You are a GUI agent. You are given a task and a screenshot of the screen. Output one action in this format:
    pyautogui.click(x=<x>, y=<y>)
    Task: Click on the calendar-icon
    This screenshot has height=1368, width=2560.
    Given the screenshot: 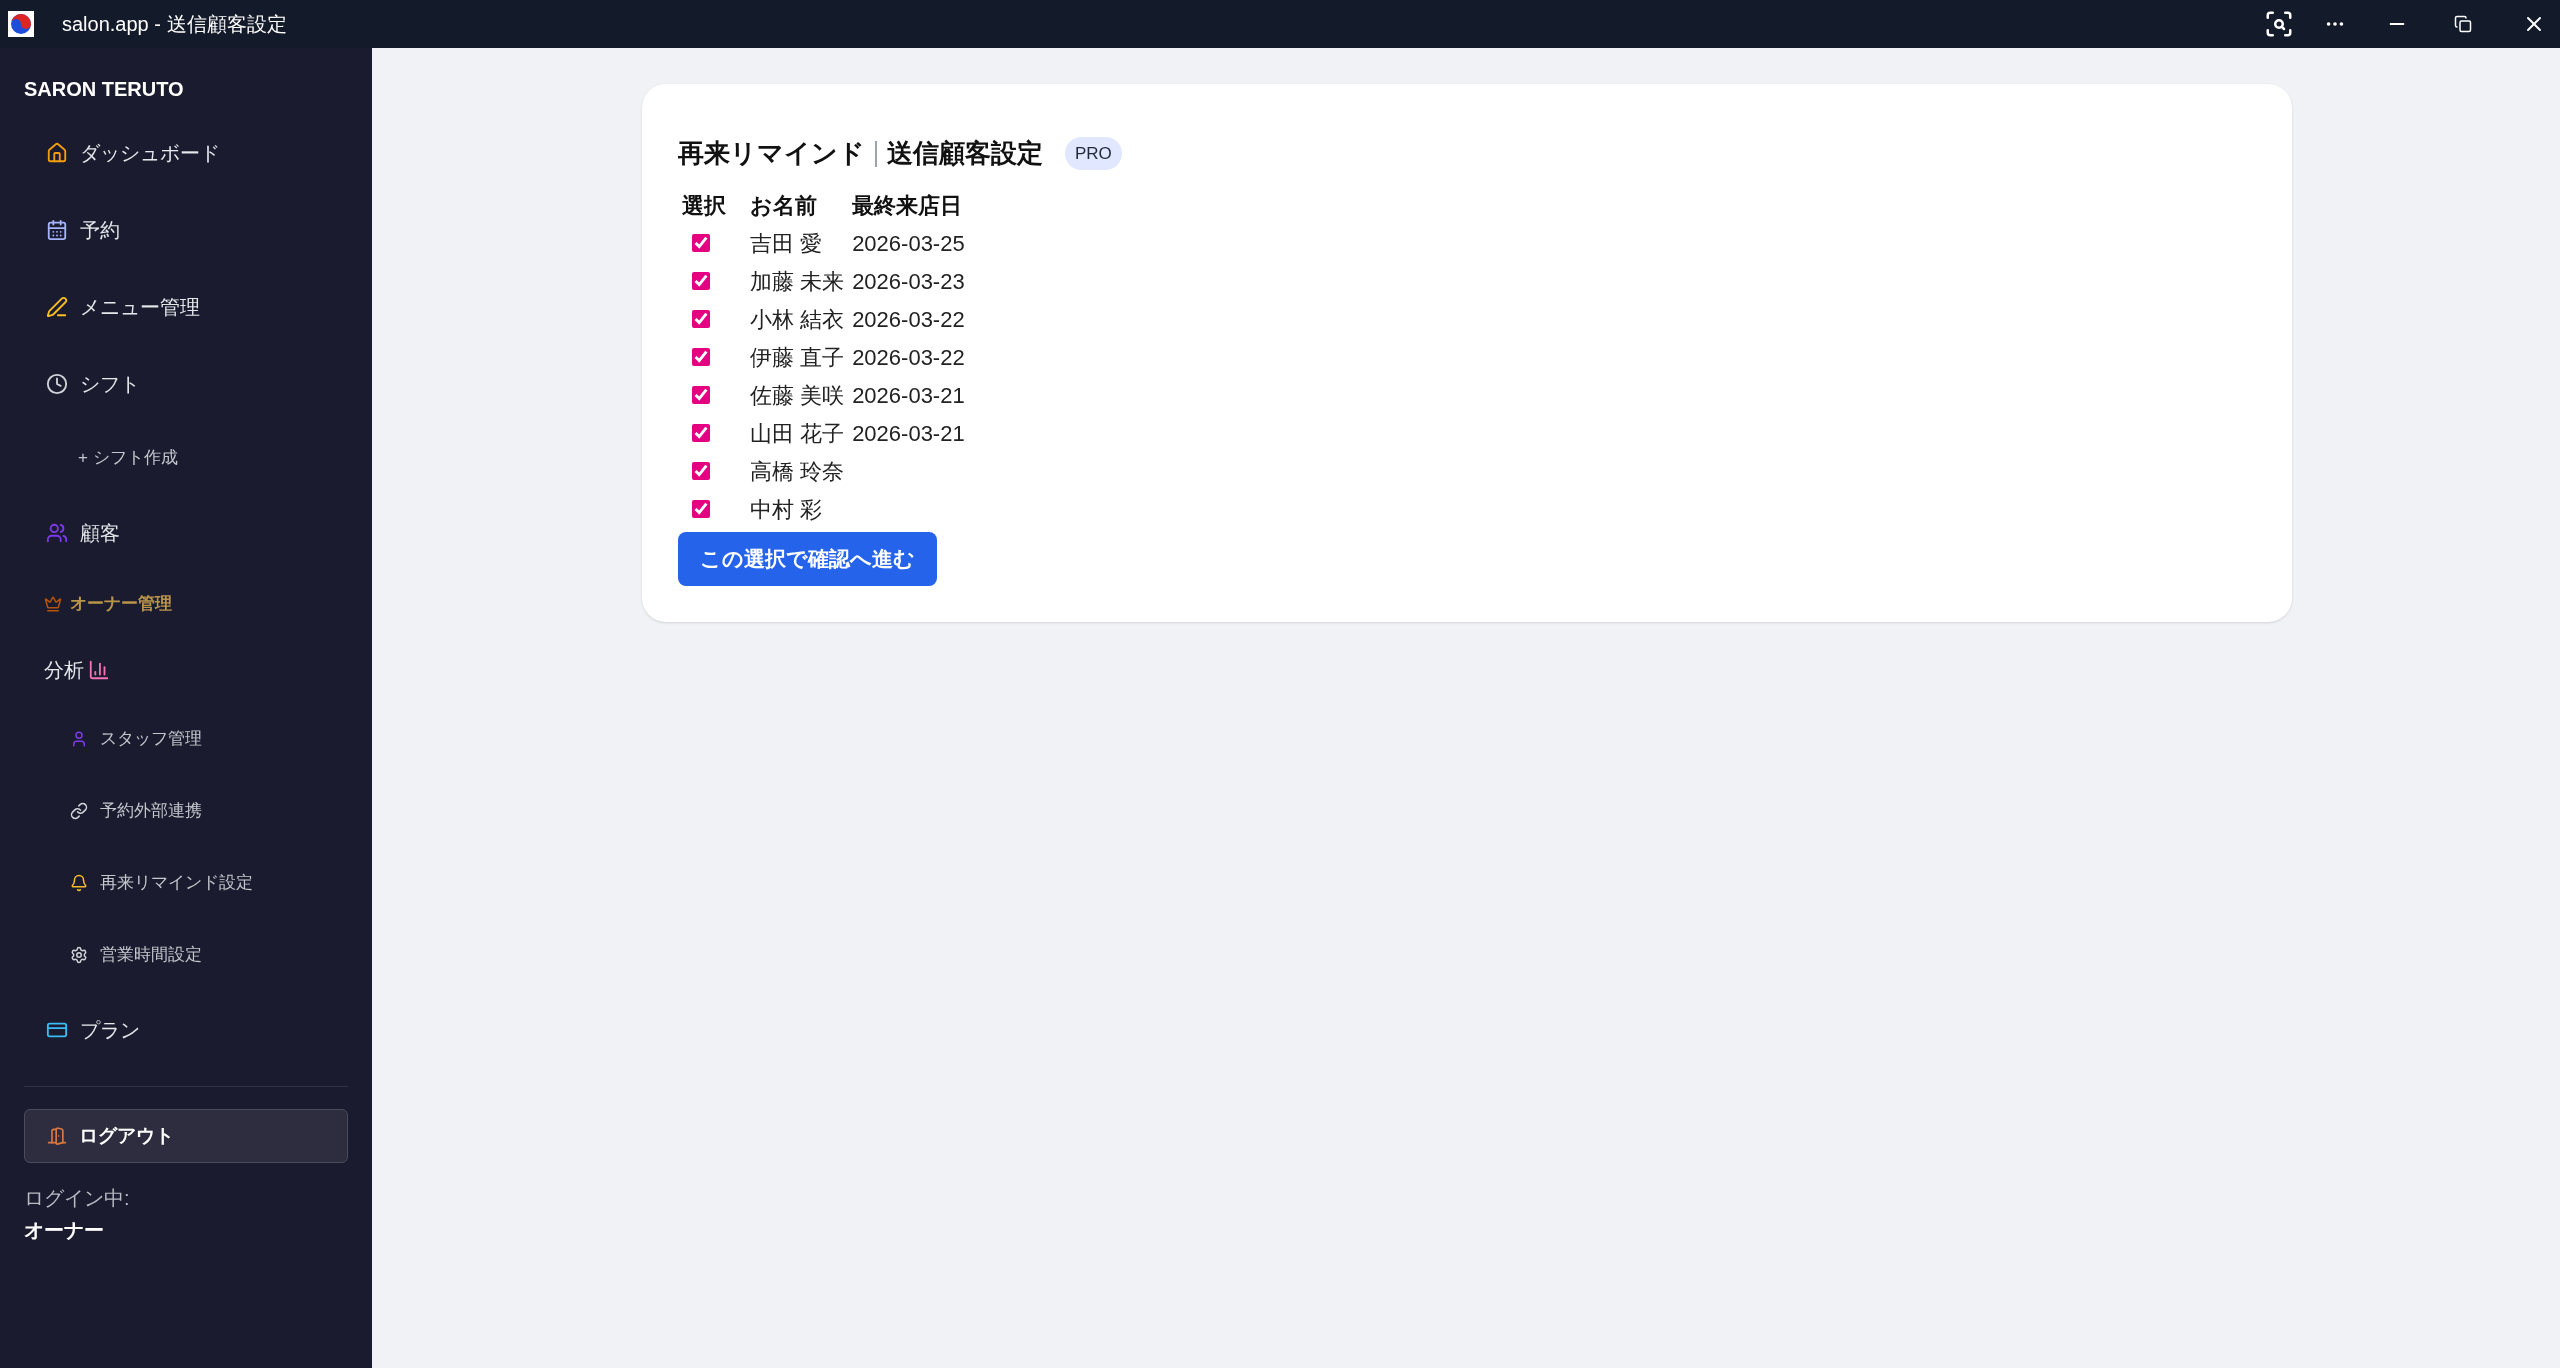 What is the action you would take?
    pyautogui.click(x=57, y=229)
    